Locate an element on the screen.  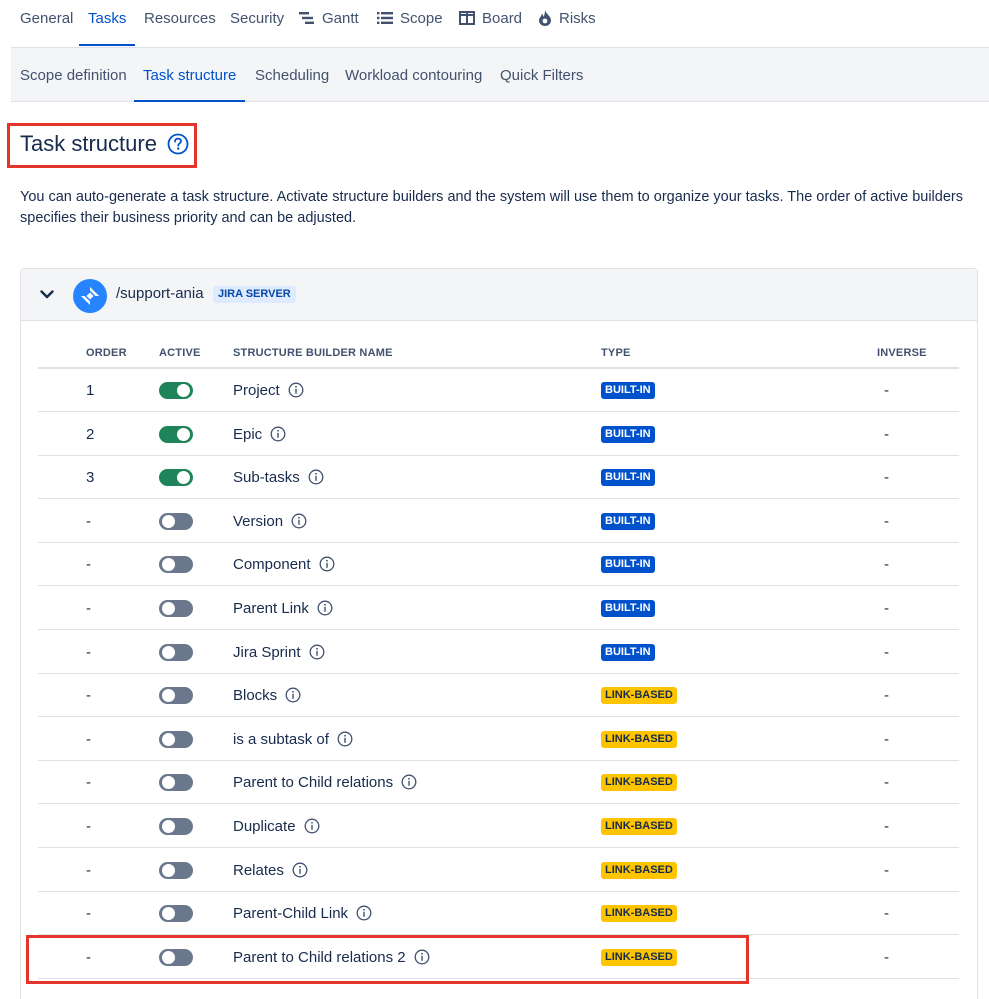
builder-name: Sub-tasks is located at coordinates (266, 477).